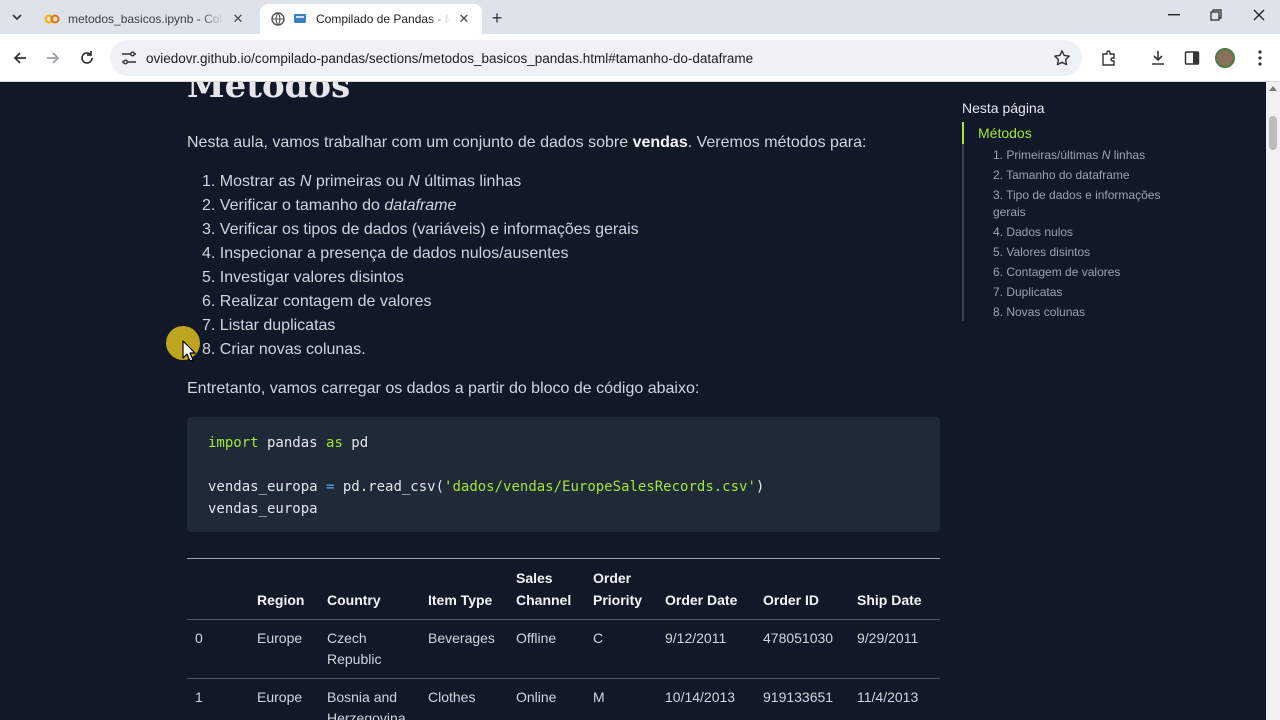 This screenshot has width=1280, height=720. I want to click on extensions-button, so click(1109, 58).